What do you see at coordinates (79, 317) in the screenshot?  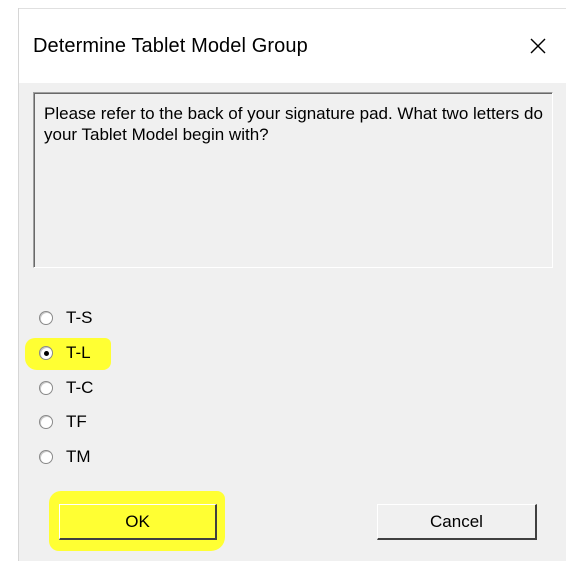 I see `radio-label: T-S` at bounding box center [79, 317].